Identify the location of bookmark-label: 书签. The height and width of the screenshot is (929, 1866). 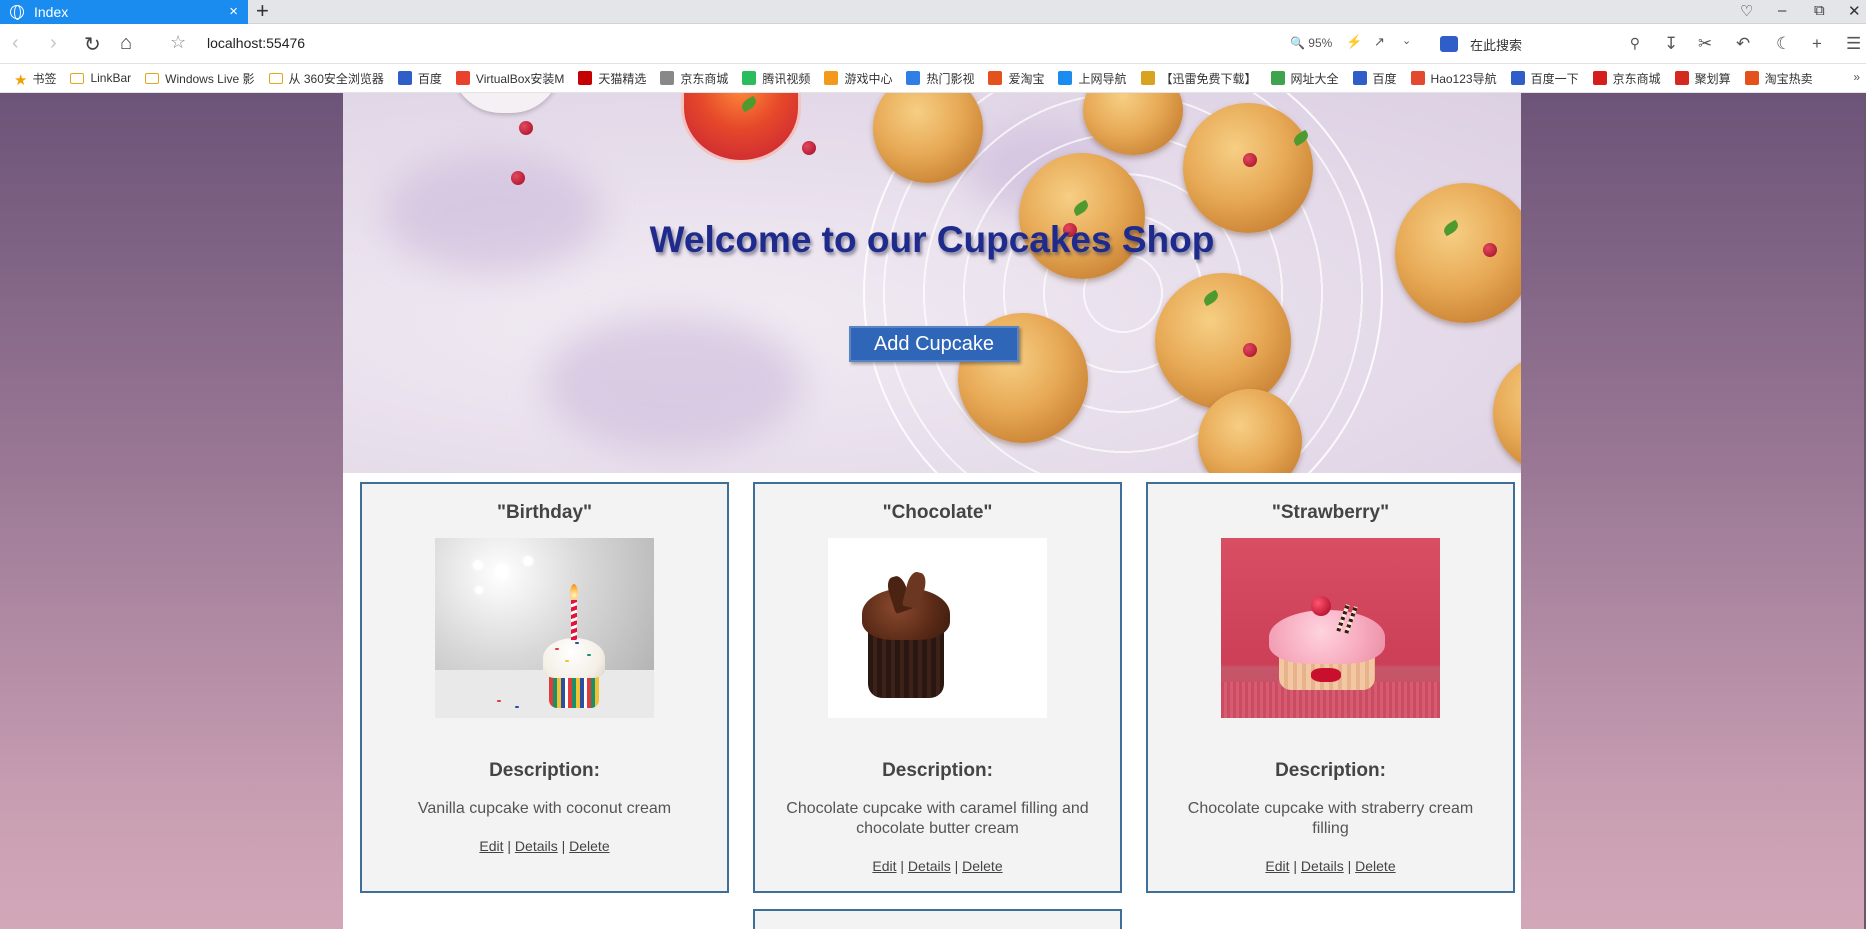
(44, 78).